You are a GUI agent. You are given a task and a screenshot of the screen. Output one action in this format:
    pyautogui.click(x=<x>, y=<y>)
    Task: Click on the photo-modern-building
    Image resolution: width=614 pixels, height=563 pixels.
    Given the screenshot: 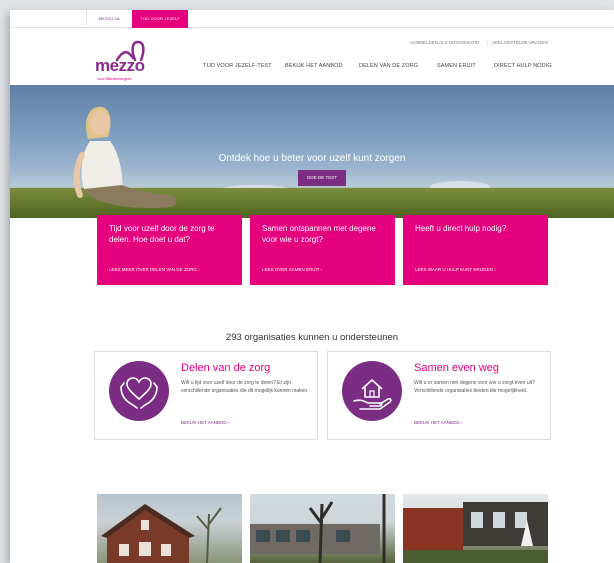 What is the action you would take?
    pyautogui.click(x=322, y=528)
    